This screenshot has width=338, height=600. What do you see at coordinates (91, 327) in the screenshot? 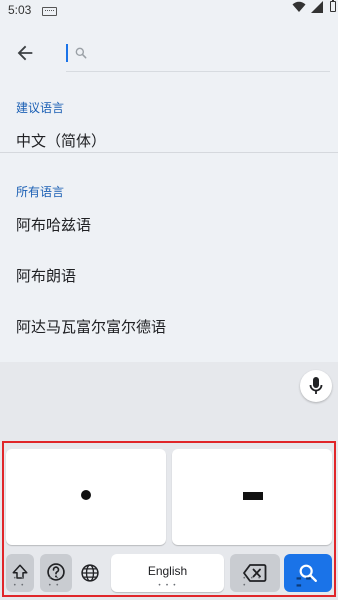
I see `language-item-label: 阿达马瓦富尔富尔德语` at bounding box center [91, 327].